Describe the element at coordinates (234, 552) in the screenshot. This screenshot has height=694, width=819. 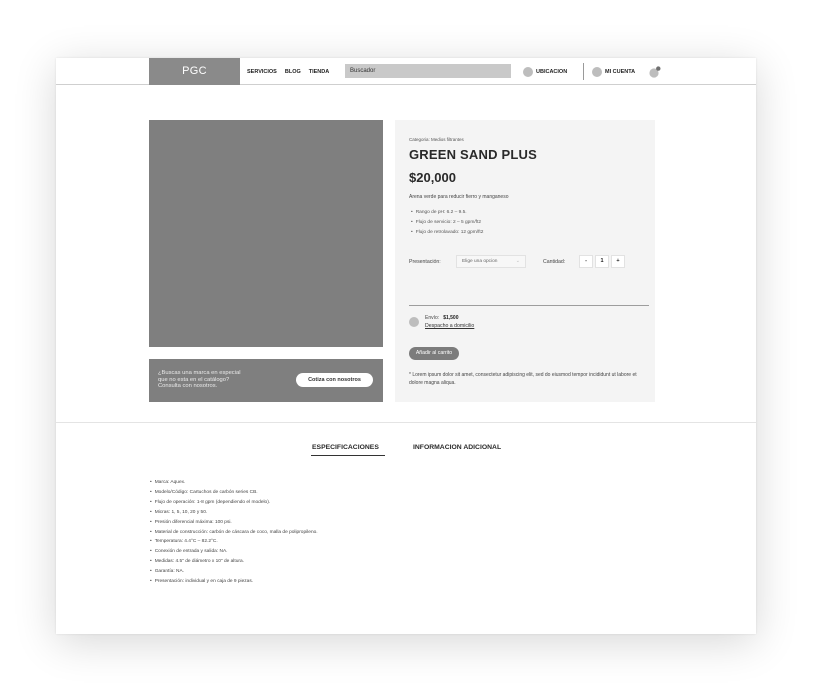
I see `spec-item: Conexión de entrada y salida: NA.` at that location.